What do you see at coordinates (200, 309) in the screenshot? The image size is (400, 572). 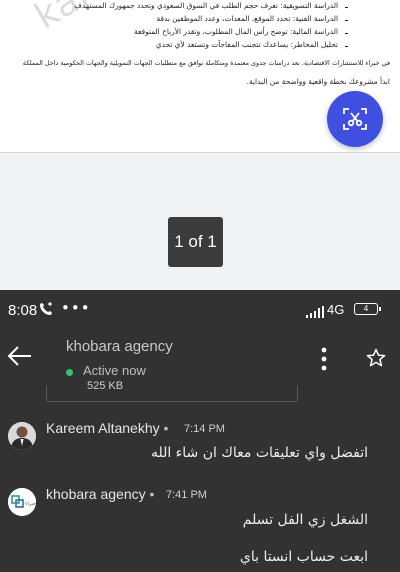 I see `status-bar: 8:08 ••• 4G 4` at bounding box center [200, 309].